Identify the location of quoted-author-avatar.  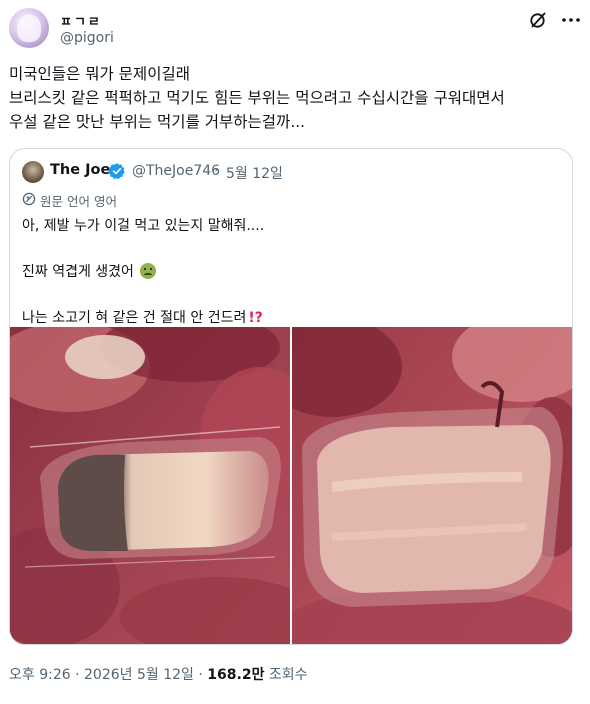
(33, 172).